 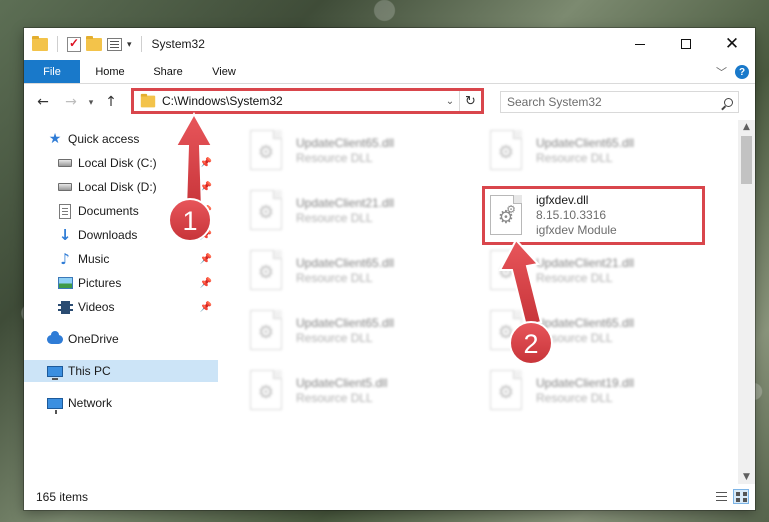 What do you see at coordinates (342, 382) in the screenshot?
I see `file-name: UpdateClient5.dll` at bounding box center [342, 382].